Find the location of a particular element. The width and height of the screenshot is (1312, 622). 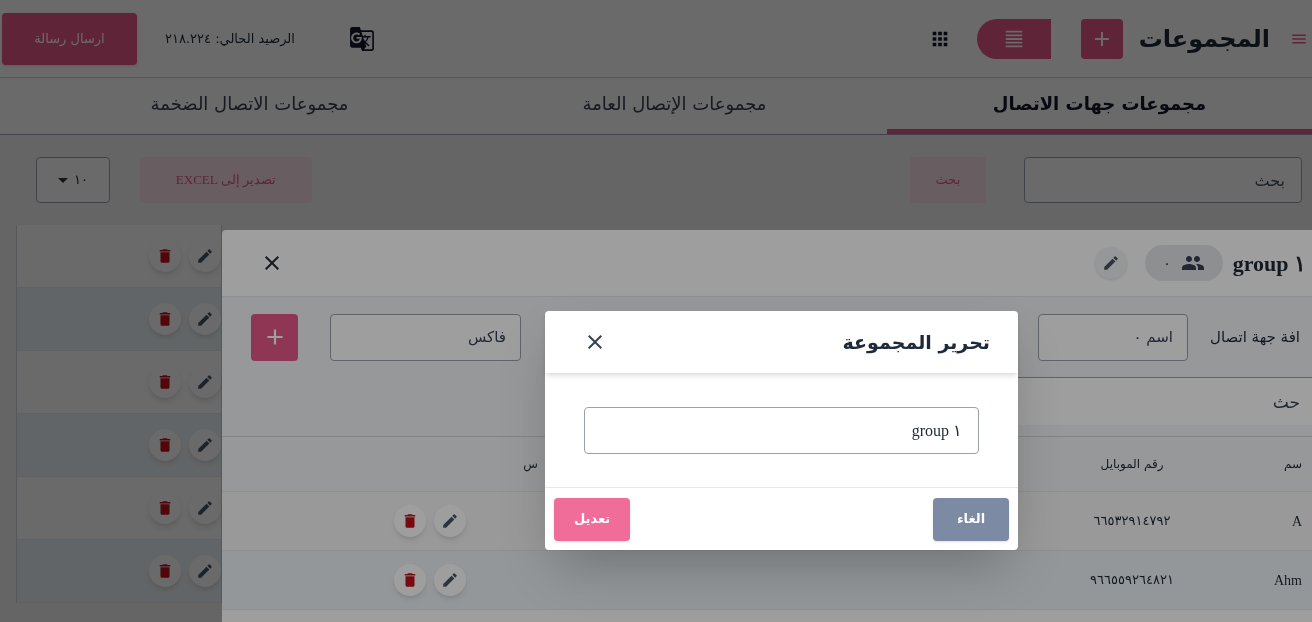

table-cell-text: A is located at coordinates (1296, 521).